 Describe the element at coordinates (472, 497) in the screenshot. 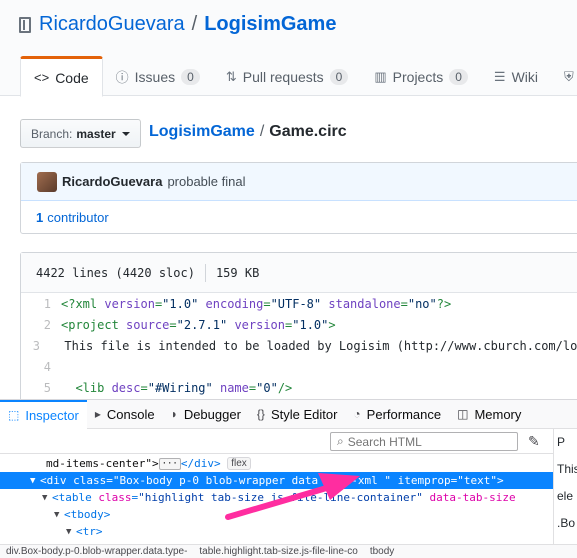

I see `markup-token: data-tab-size` at that location.